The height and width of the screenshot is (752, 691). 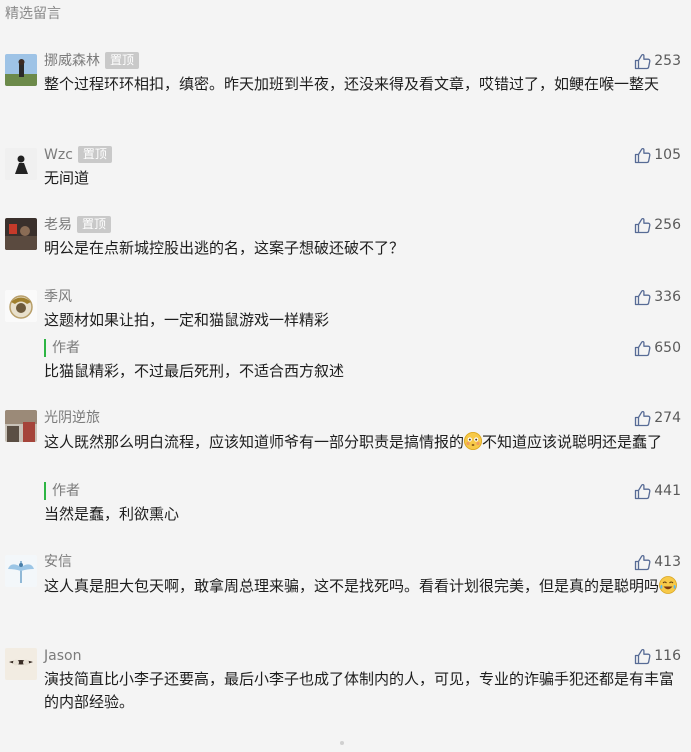 I want to click on like-button: 256, so click(x=657, y=225).